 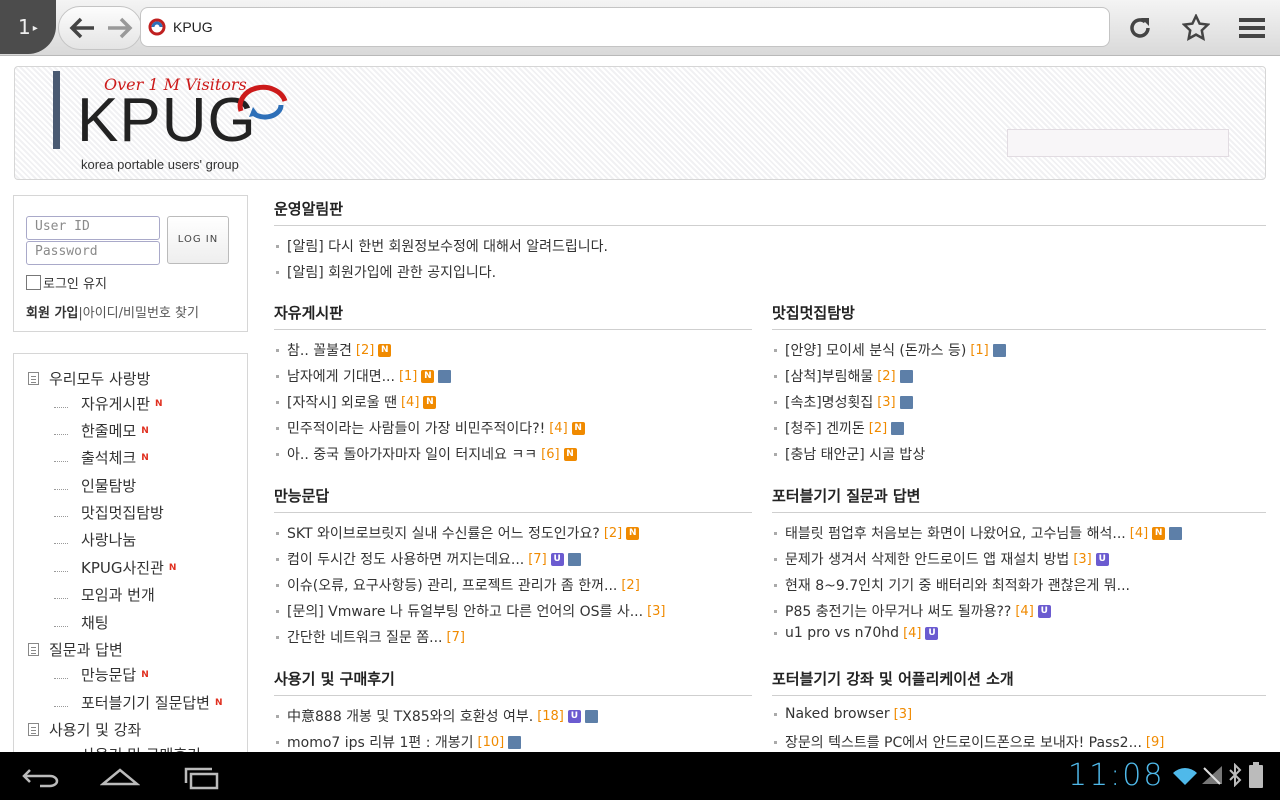 I want to click on post-item: Naked browser [3], so click(x=842, y=714).